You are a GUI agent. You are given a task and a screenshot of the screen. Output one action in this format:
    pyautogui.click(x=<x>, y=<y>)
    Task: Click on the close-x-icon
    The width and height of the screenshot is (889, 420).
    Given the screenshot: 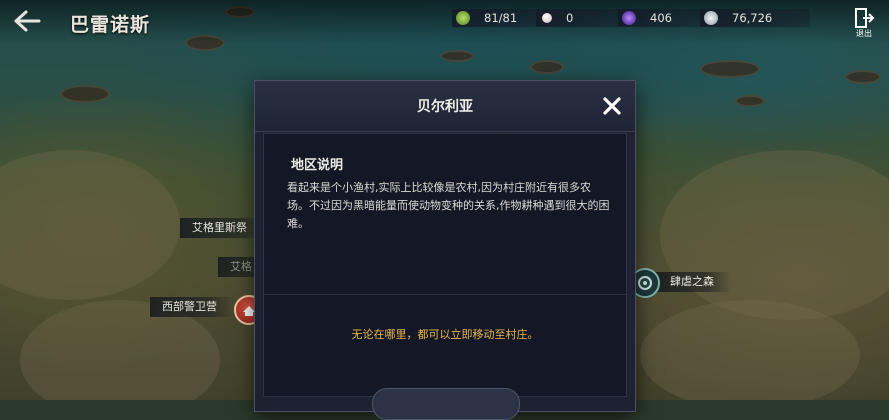 What is the action you would take?
    pyautogui.click(x=612, y=106)
    